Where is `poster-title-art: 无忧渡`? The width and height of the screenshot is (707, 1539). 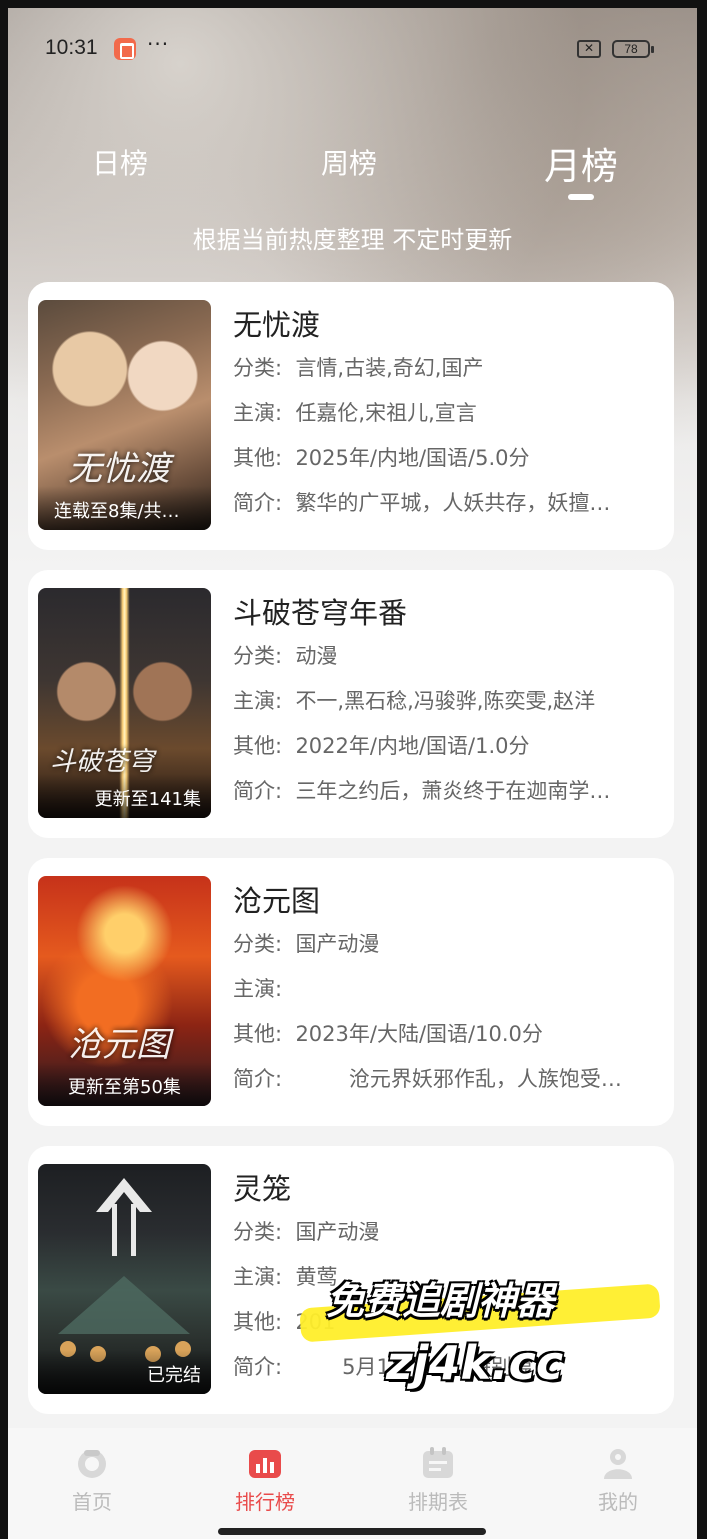
poster-title-art: 无忧渡 is located at coordinates (119, 469).